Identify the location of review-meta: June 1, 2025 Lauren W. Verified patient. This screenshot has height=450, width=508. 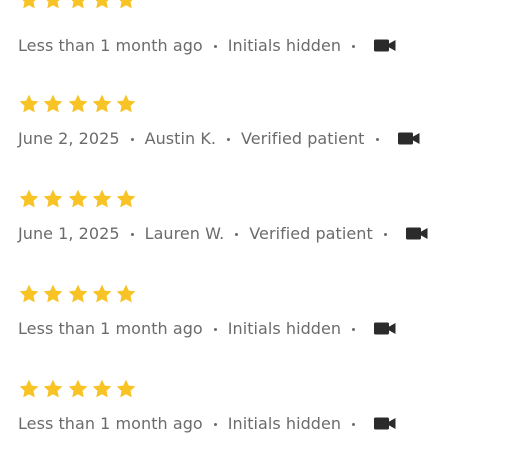
(223, 233).